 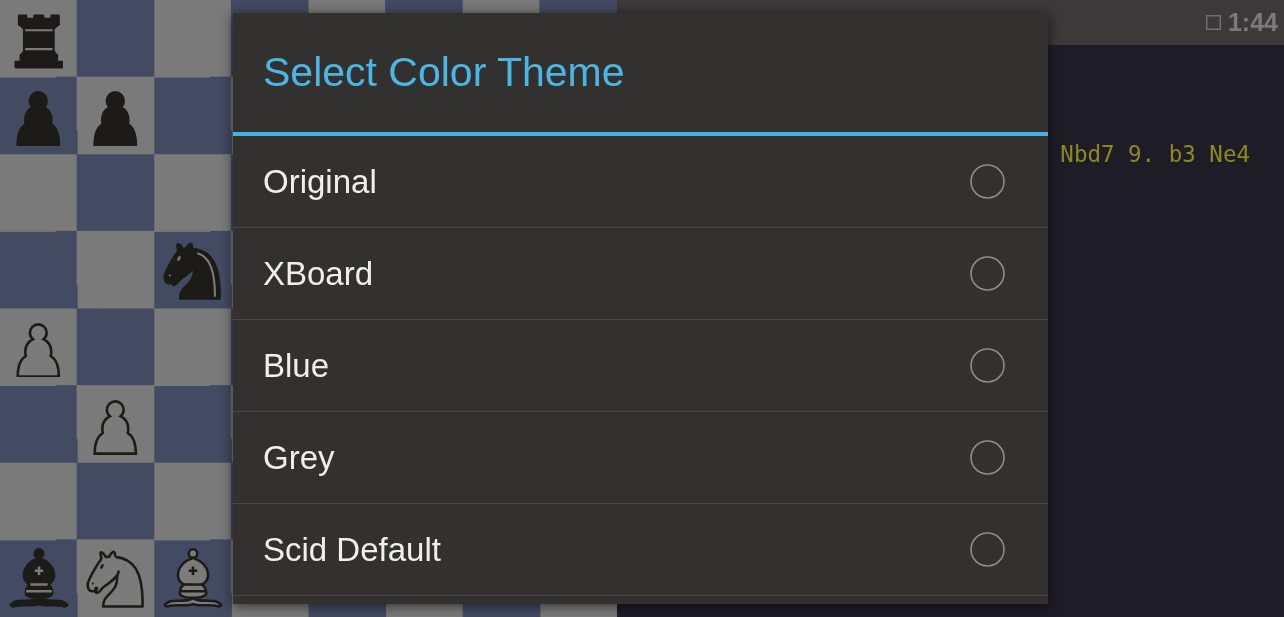 I want to click on dialog-title: Select Color Theme, so click(x=444, y=72).